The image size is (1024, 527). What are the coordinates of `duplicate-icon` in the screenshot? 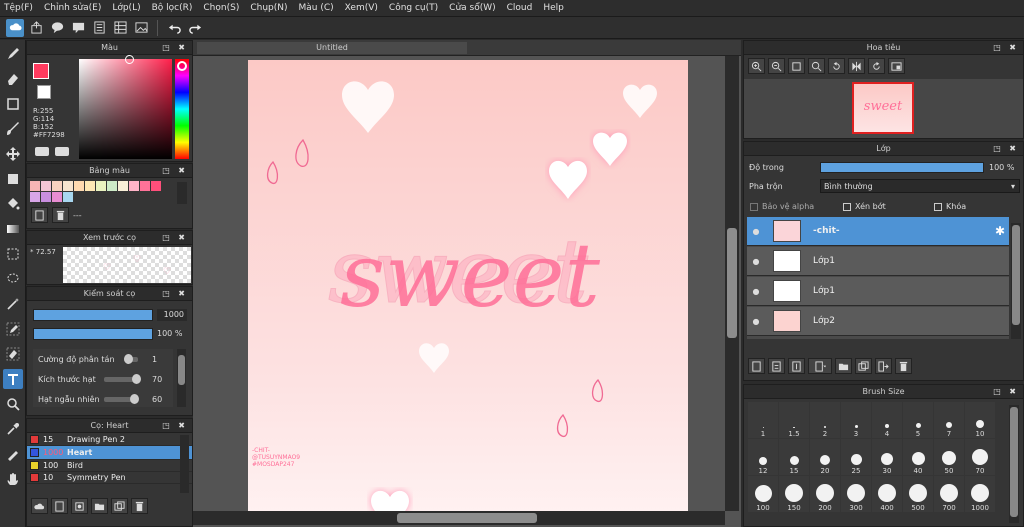 It's located at (119, 506).